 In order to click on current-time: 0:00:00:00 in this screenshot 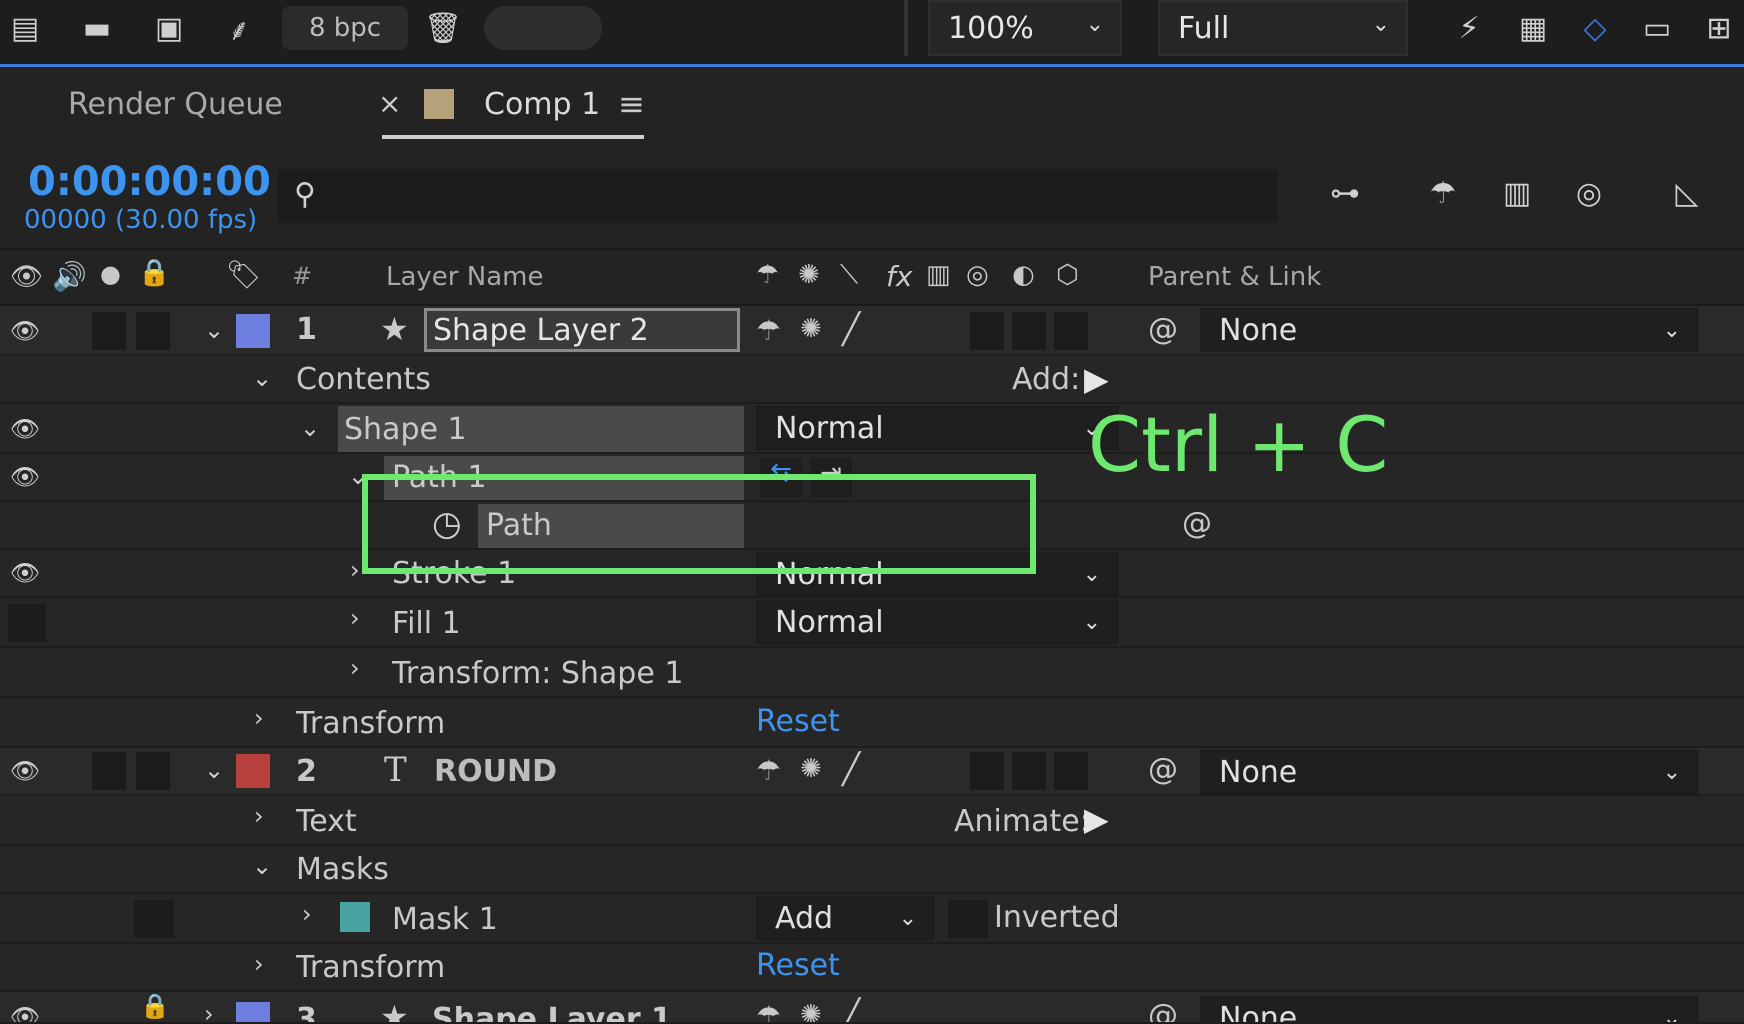, I will do `click(149, 182)`.